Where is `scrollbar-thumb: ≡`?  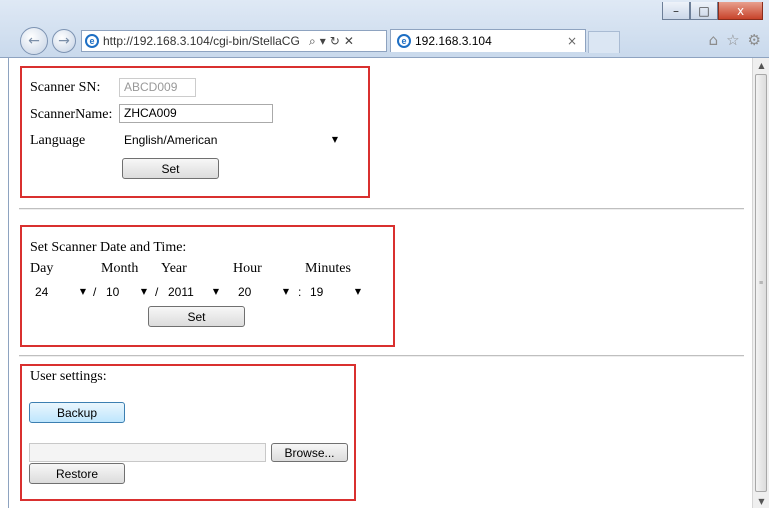
scrollbar-thumb: ≡ is located at coordinates (761, 283).